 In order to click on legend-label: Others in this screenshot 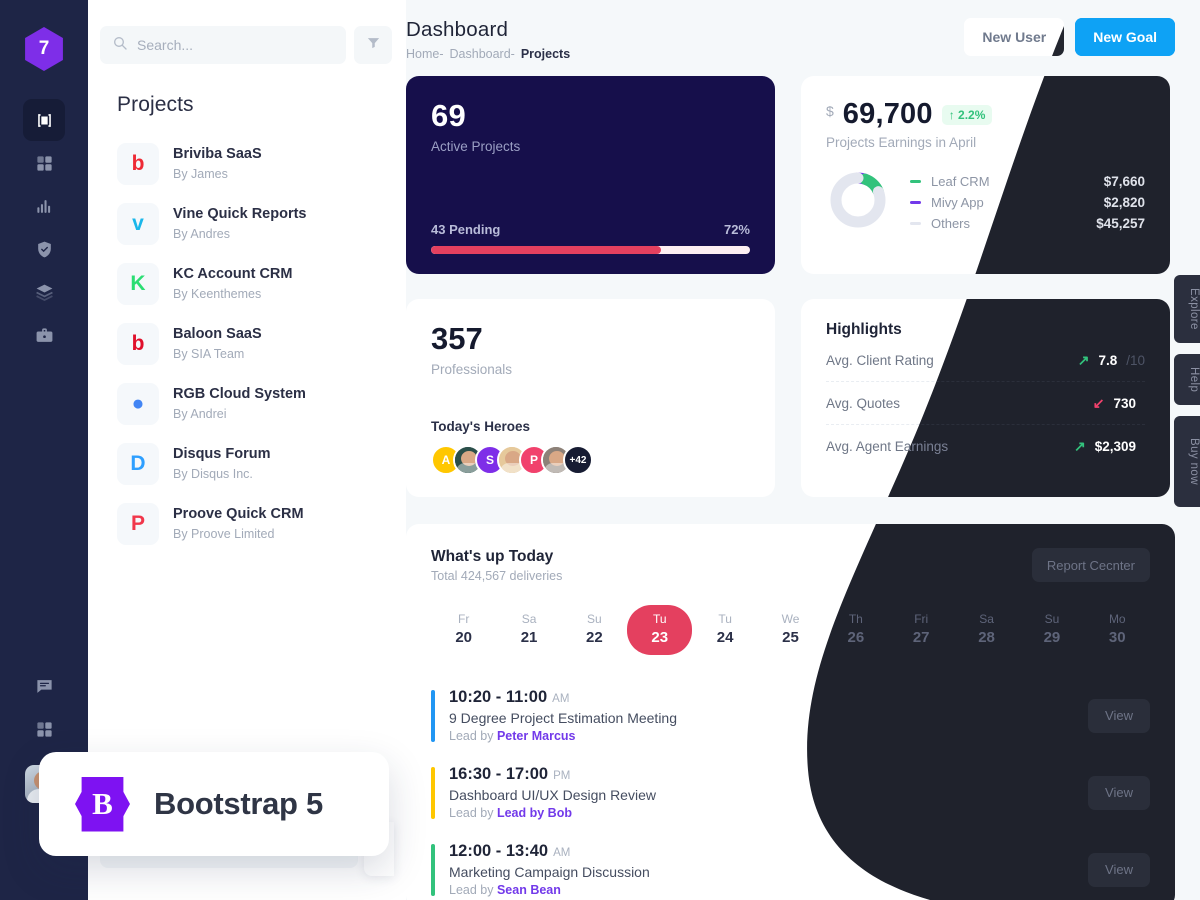, I will do `click(951, 223)`.